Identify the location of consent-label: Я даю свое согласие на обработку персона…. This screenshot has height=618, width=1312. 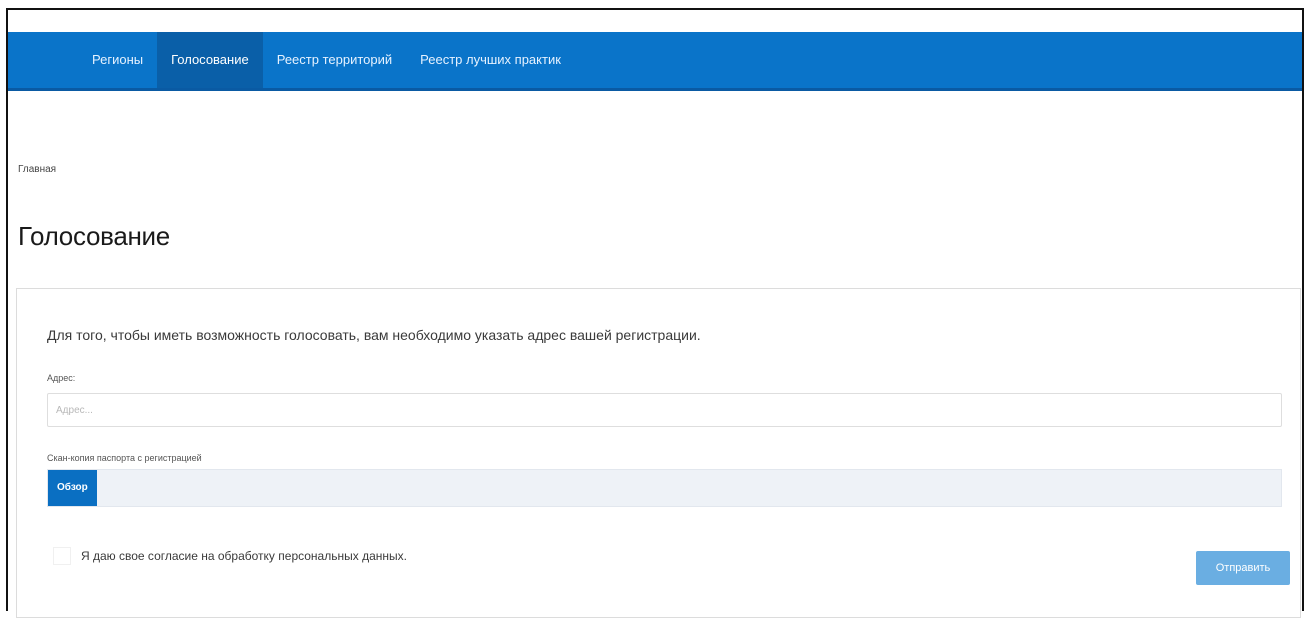
(244, 556).